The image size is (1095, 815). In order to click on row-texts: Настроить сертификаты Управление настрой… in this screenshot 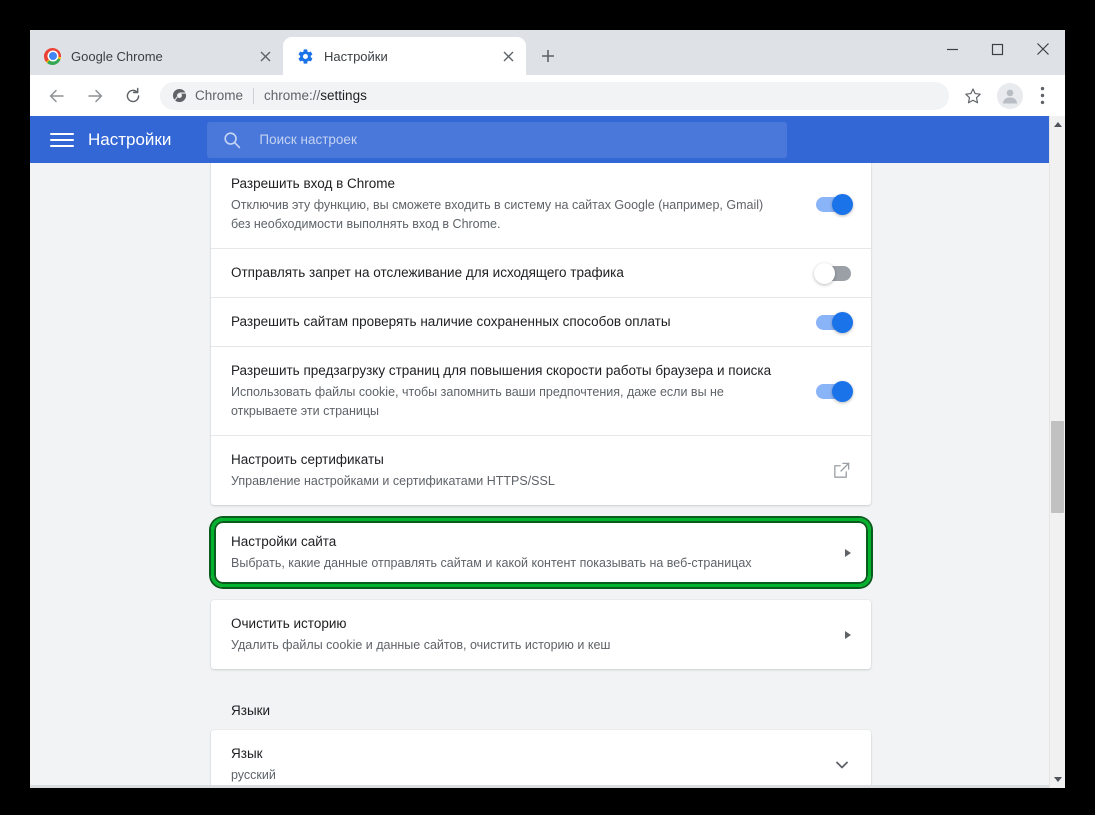, I will do `click(531, 470)`.